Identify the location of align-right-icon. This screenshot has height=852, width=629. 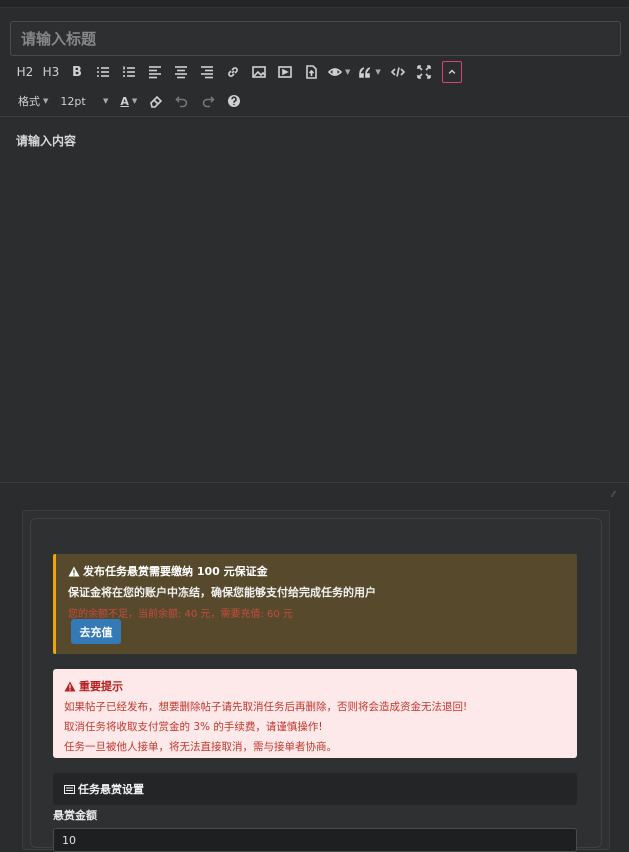
(207, 72).